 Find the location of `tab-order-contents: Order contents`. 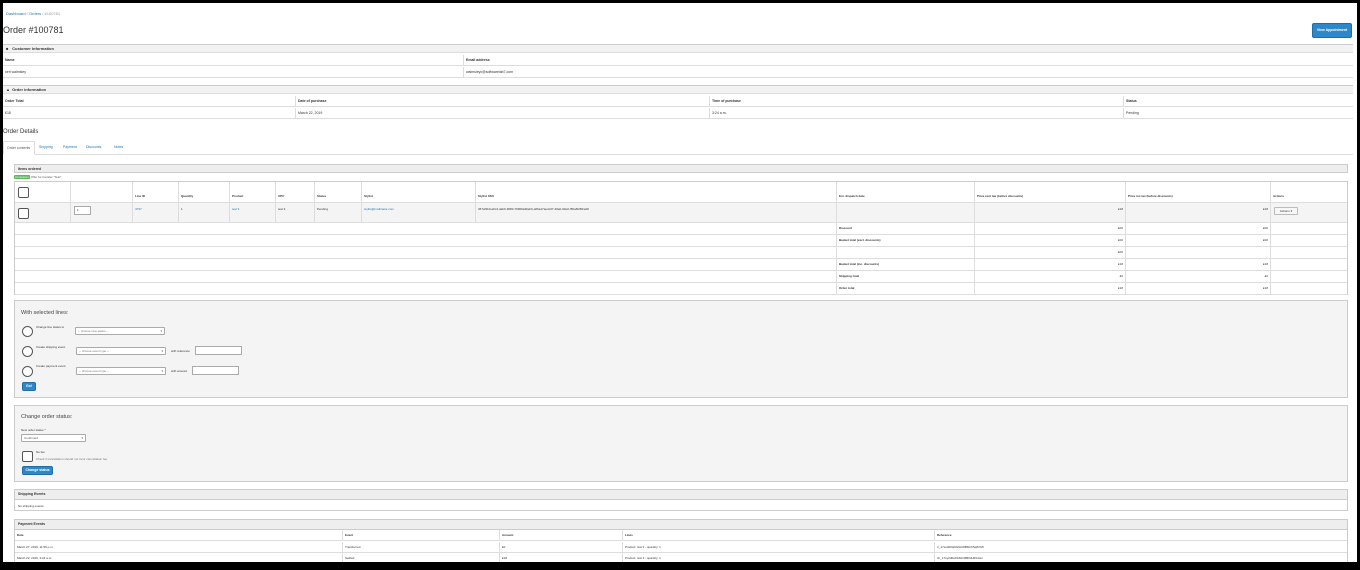

tab-order-contents: Order contents is located at coordinates (19, 148).